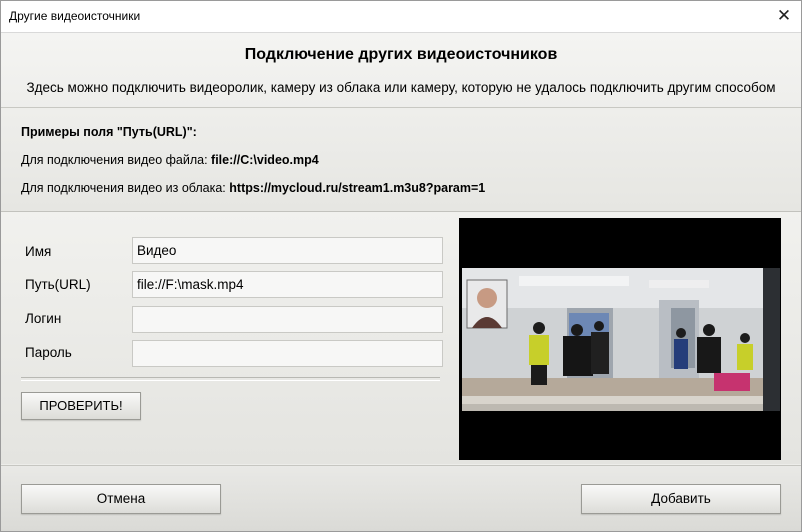  What do you see at coordinates (401, 498) in the screenshot?
I see `footer-bar: Отмена Добавить` at bounding box center [401, 498].